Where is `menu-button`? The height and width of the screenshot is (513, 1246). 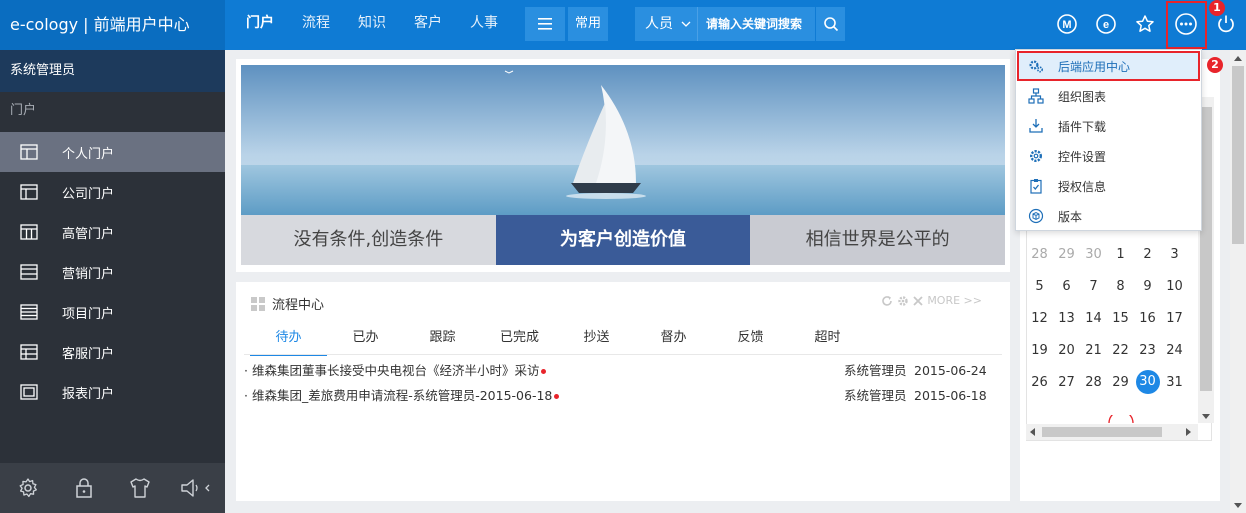 menu-button is located at coordinates (545, 24).